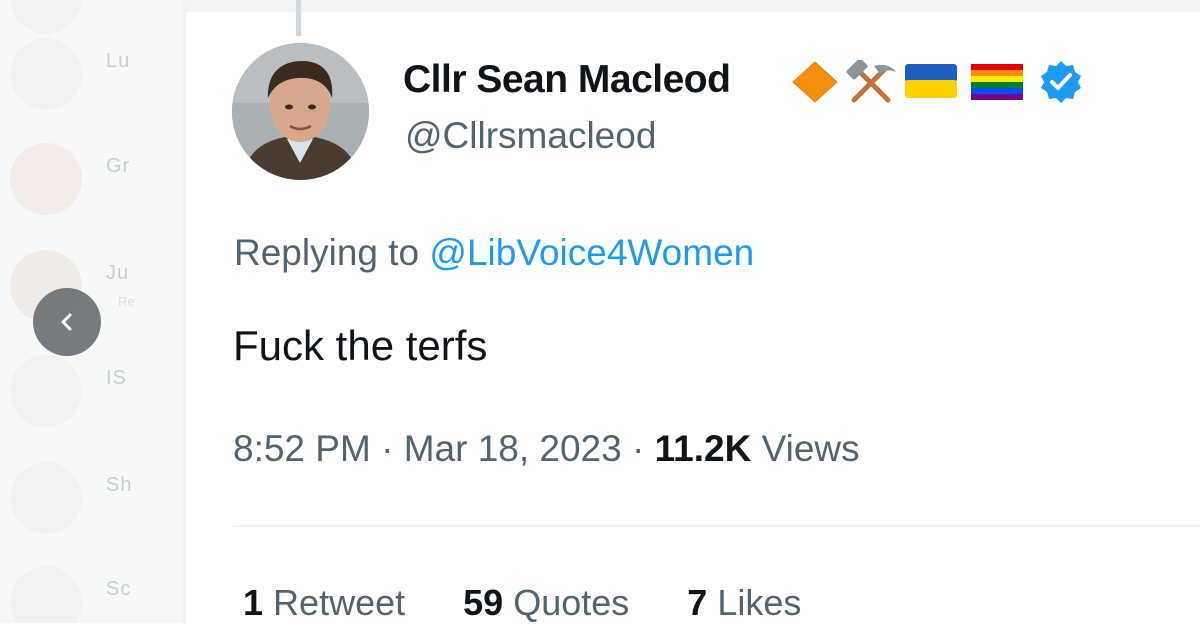 The image size is (1200, 624). Describe the element at coordinates (95, 395) in the screenshot. I see `list-item: IS` at that location.